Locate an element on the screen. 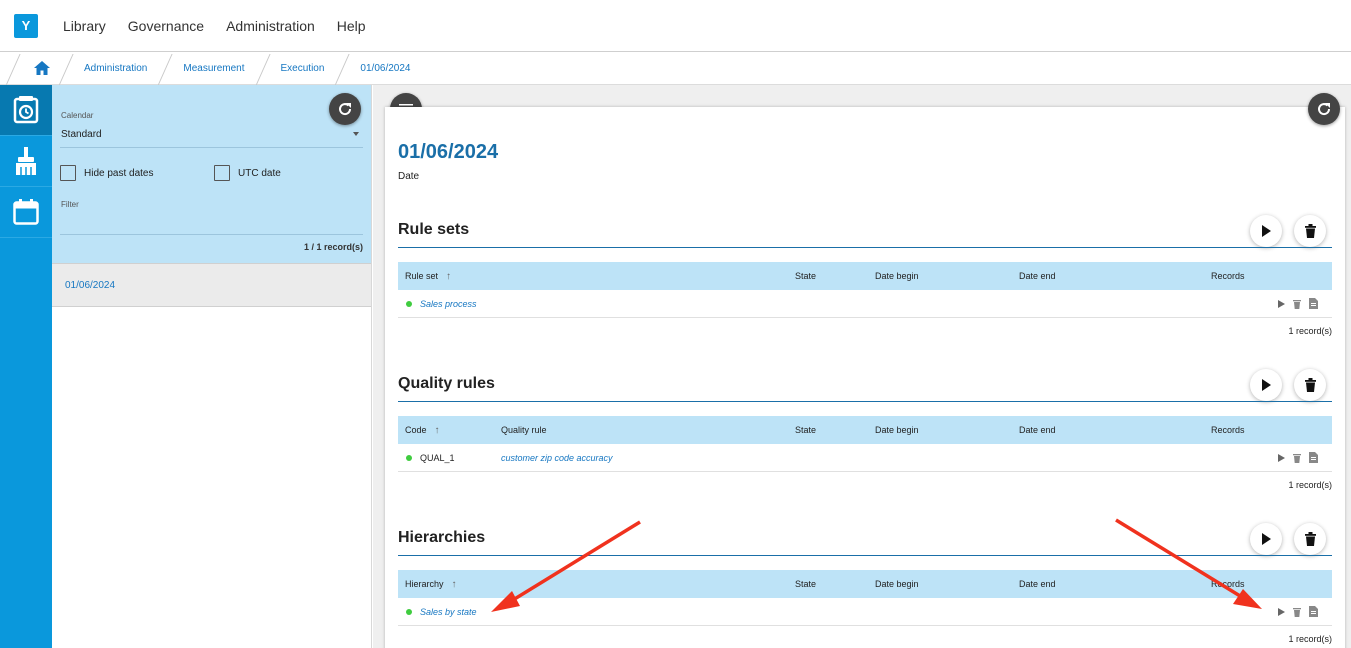 This screenshot has width=1351, height=648. delete-hierarchies-button is located at coordinates (1310, 539).